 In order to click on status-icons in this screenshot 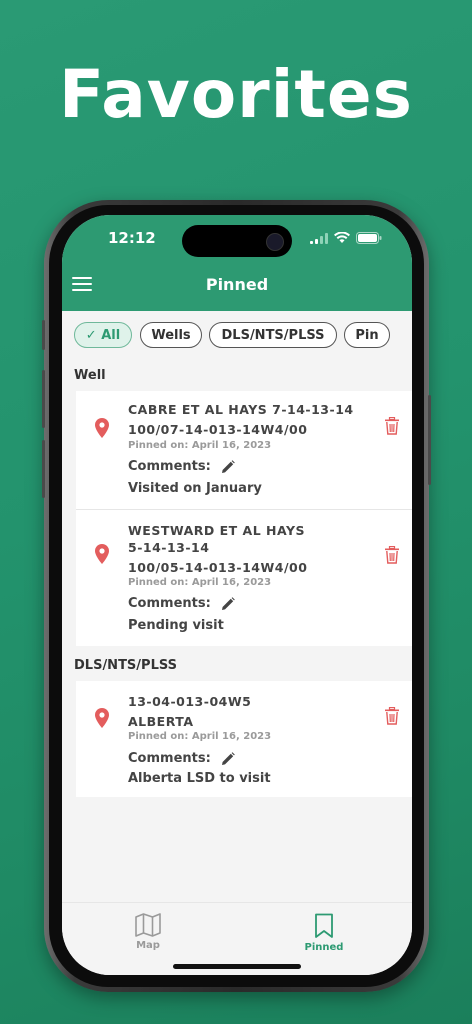, I will do `click(346, 238)`.